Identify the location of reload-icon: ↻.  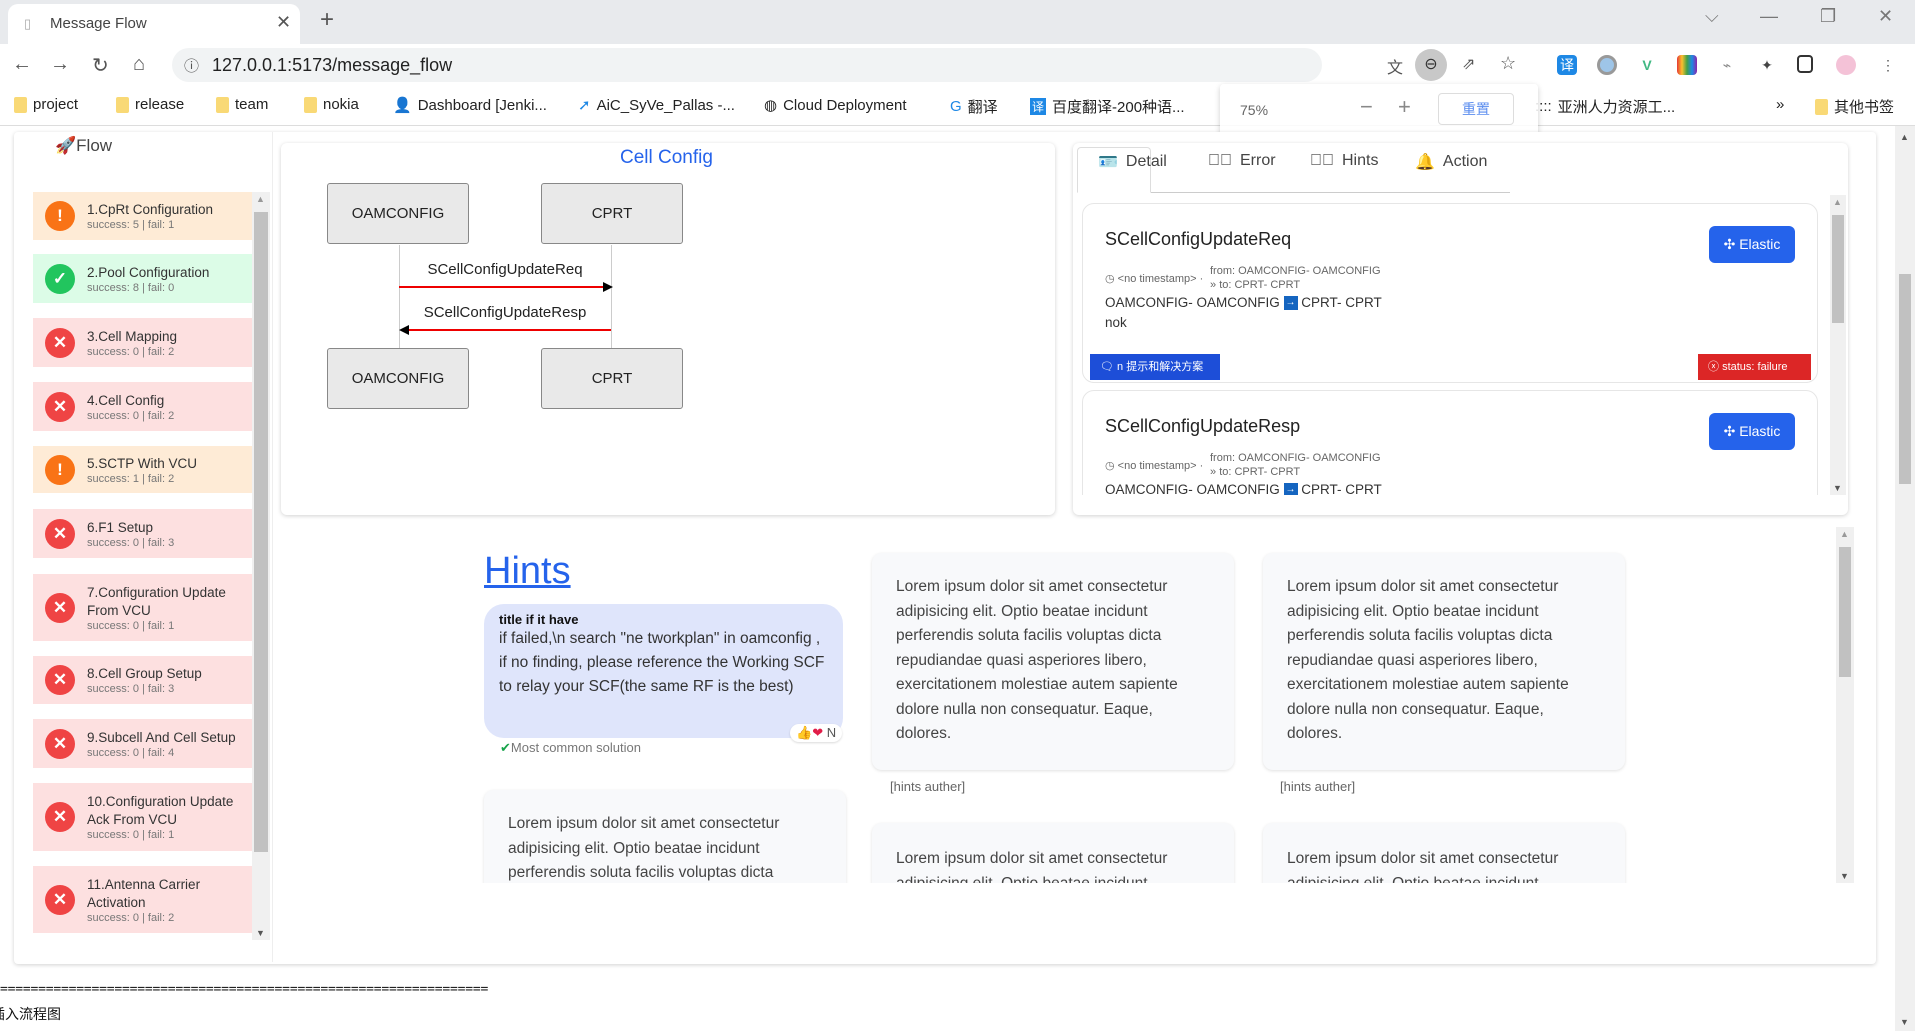
(100, 65).